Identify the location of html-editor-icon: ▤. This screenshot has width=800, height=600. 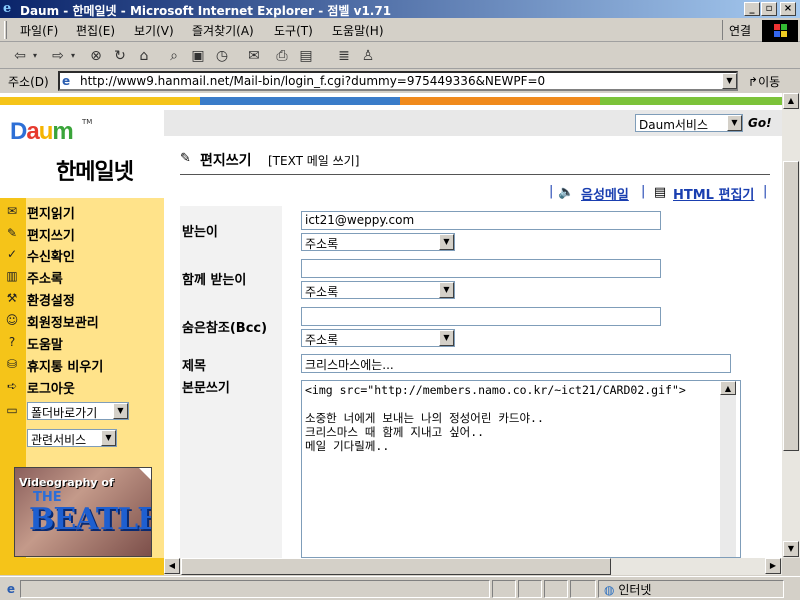
(660, 192).